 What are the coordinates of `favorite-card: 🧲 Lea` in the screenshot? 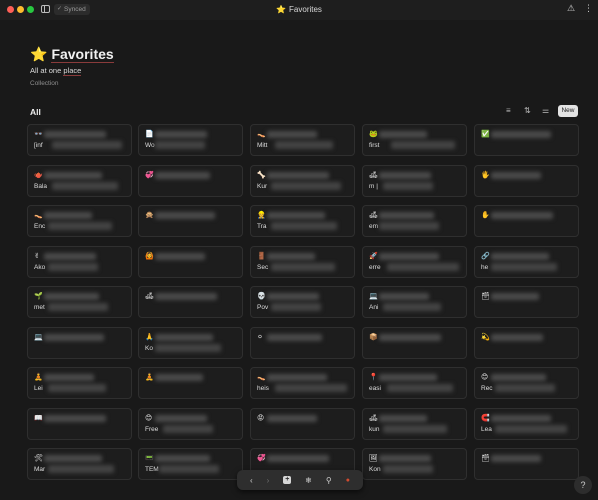 It's located at (526, 423).